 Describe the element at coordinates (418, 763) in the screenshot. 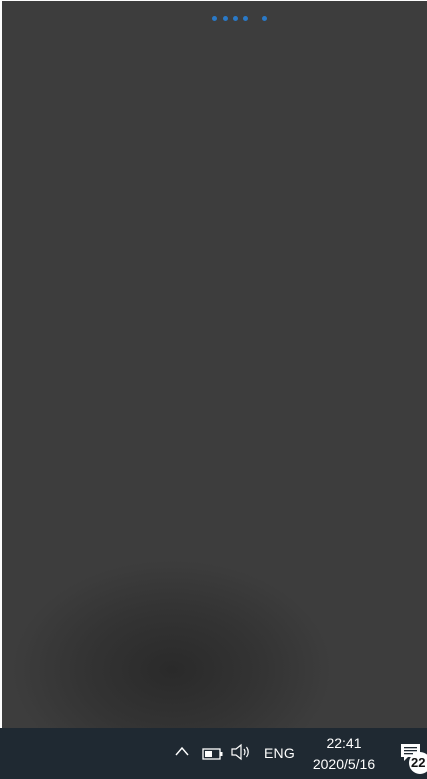

I see `notification-badge: 22` at that location.